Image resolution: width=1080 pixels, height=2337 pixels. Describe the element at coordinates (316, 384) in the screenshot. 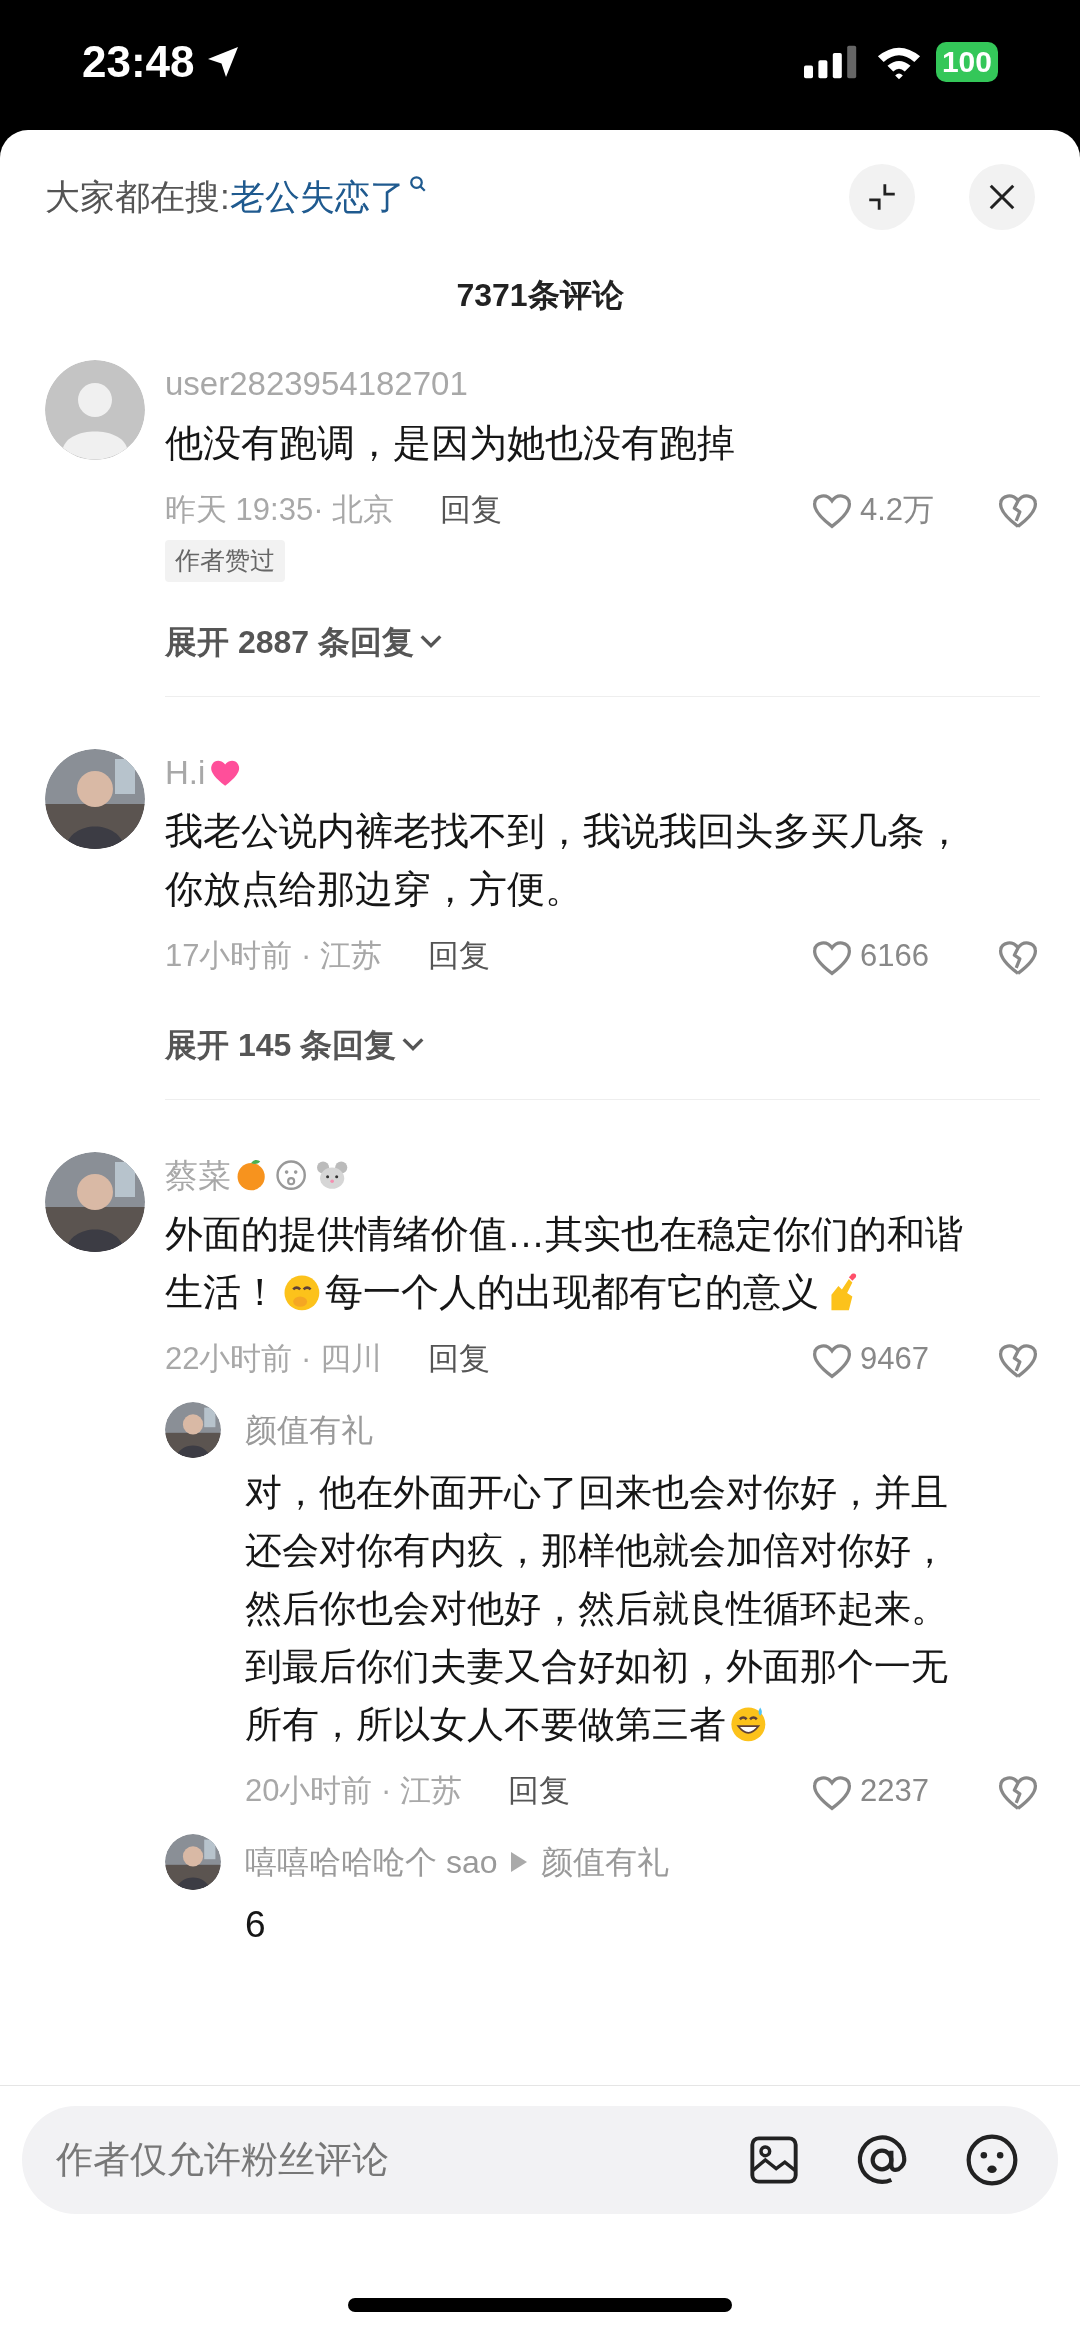

I see `comment-username: user2823954182701` at that location.